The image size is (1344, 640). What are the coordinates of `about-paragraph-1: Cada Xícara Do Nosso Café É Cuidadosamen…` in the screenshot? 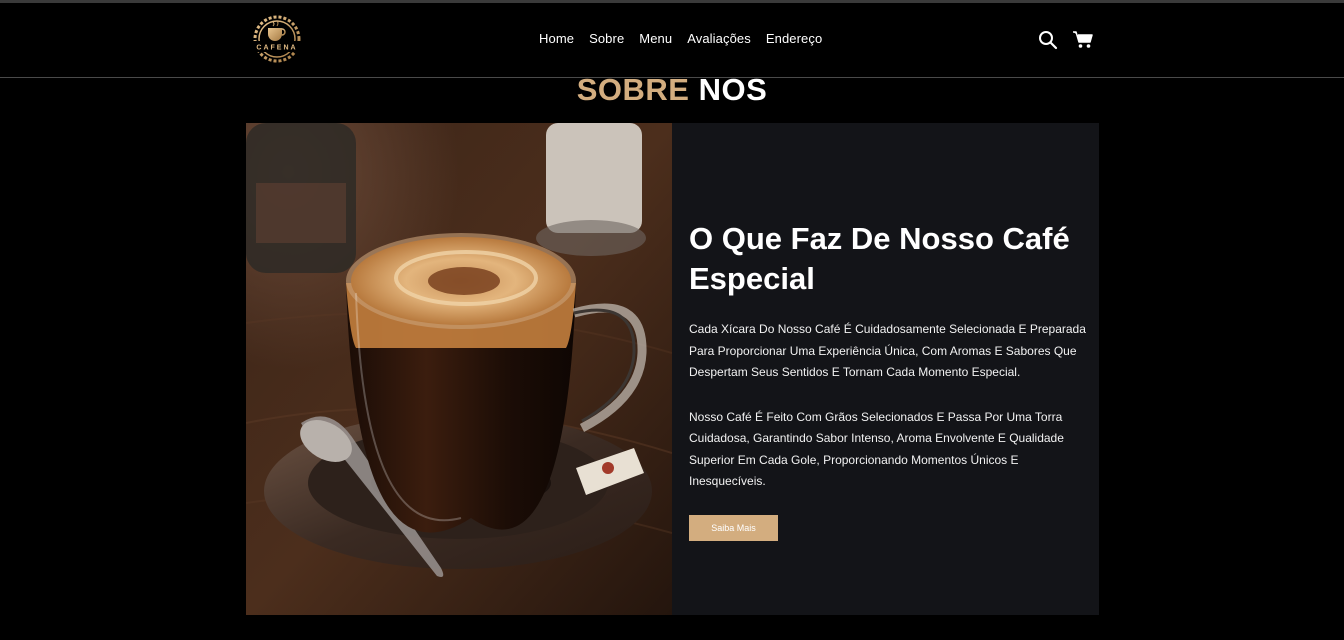 It's located at (887, 350).